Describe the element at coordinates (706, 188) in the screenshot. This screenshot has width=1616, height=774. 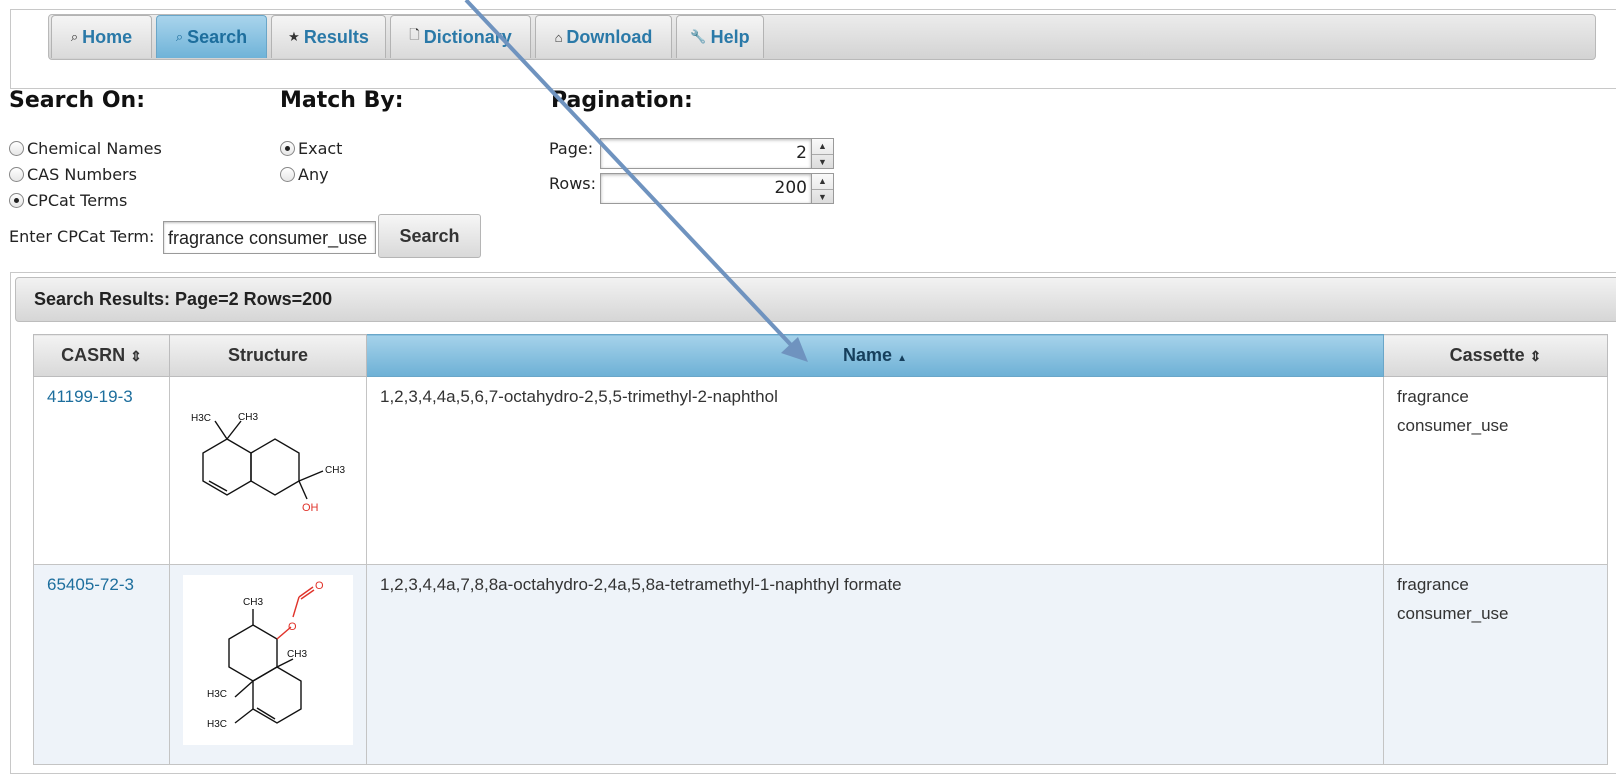
I see `rows-input: 200` at that location.